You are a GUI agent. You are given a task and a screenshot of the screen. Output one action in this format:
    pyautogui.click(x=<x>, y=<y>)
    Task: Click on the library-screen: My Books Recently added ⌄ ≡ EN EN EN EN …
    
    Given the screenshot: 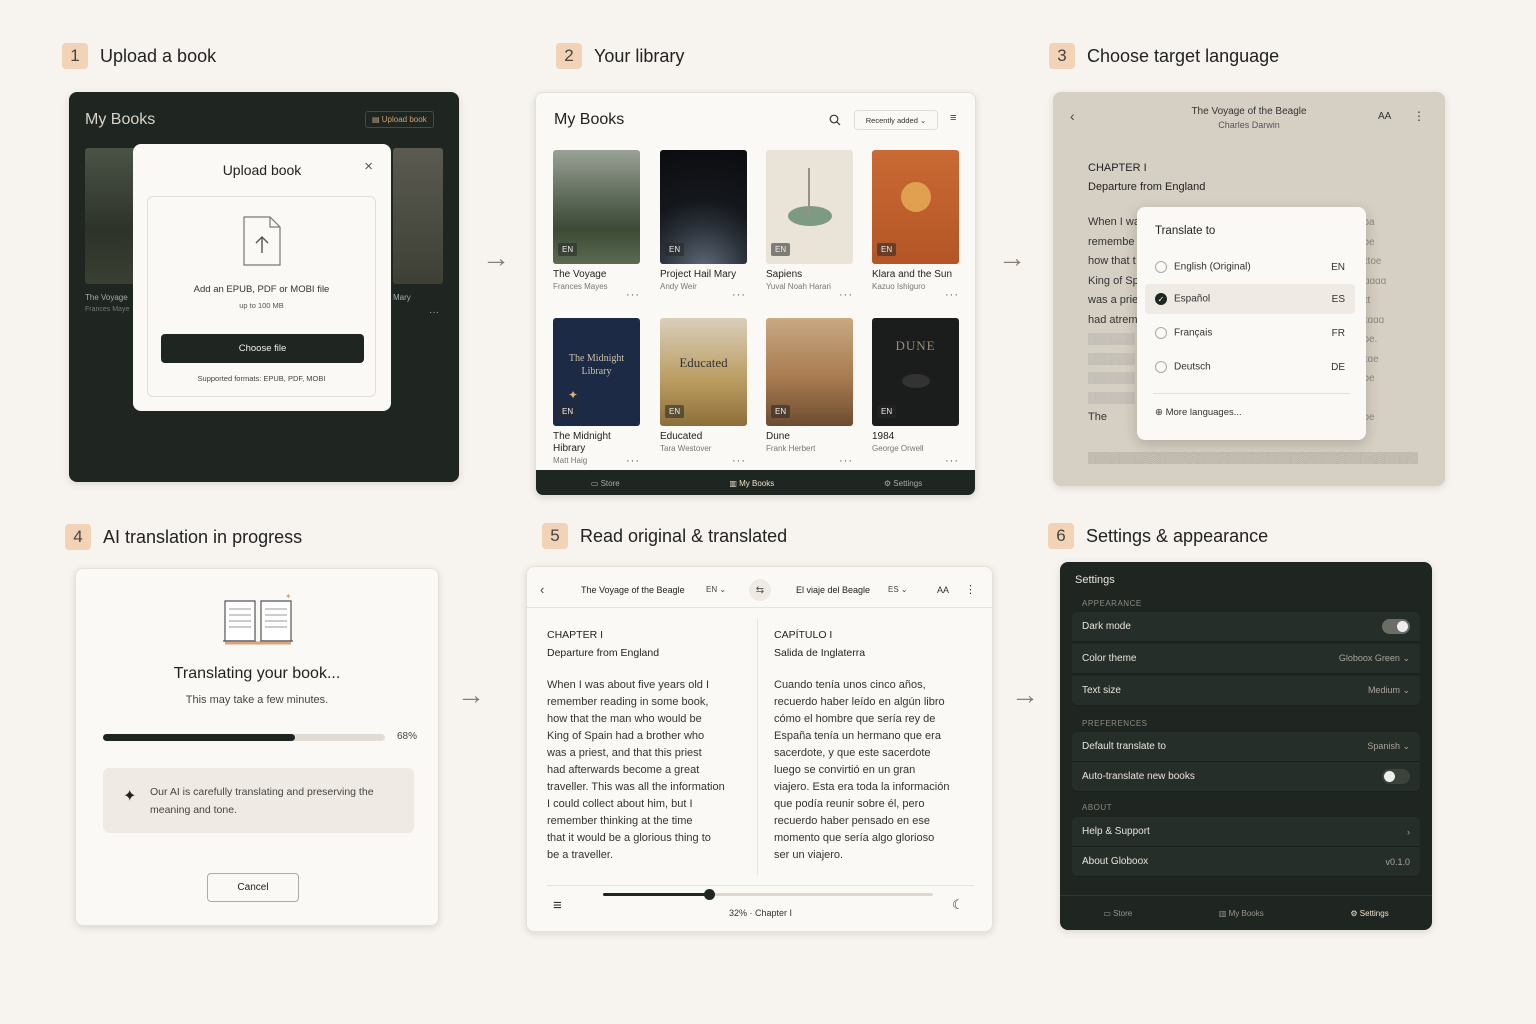 What is the action you would take?
    pyautogui.click(x=755, y=294)
    